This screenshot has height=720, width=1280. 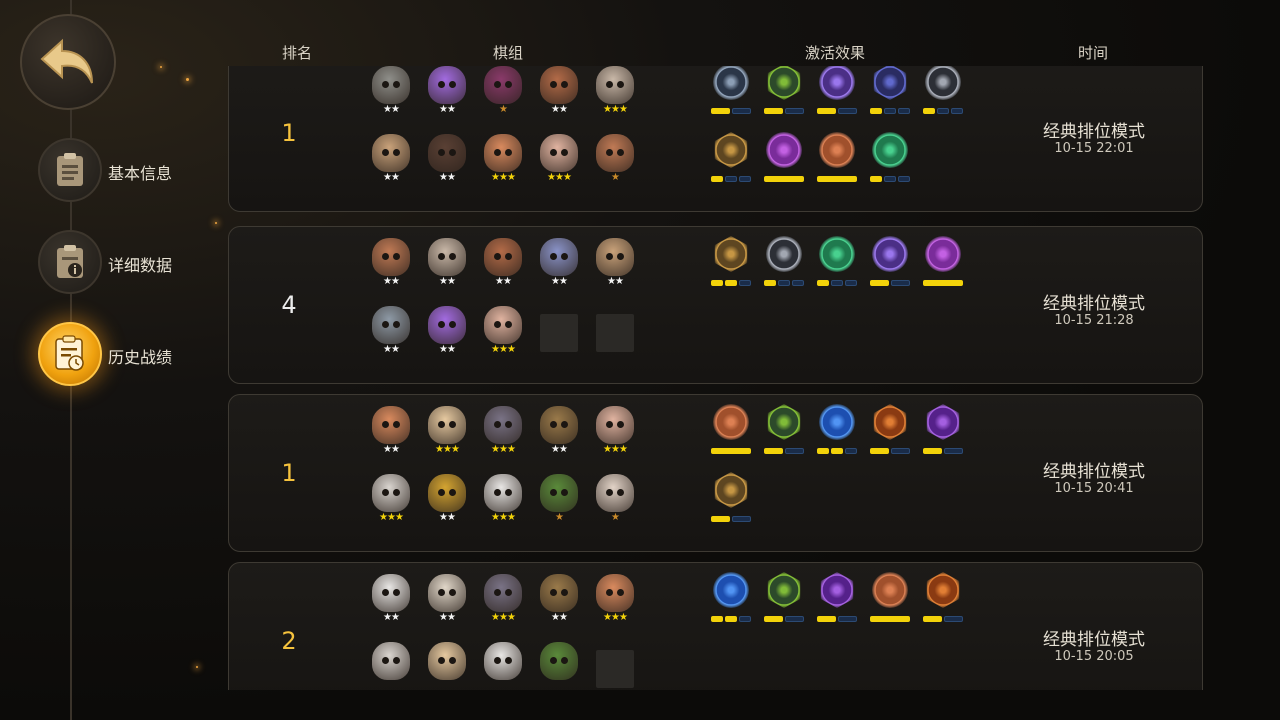 I want to click on cap-brawler-portrait-icon, so click(x=615, y=153).